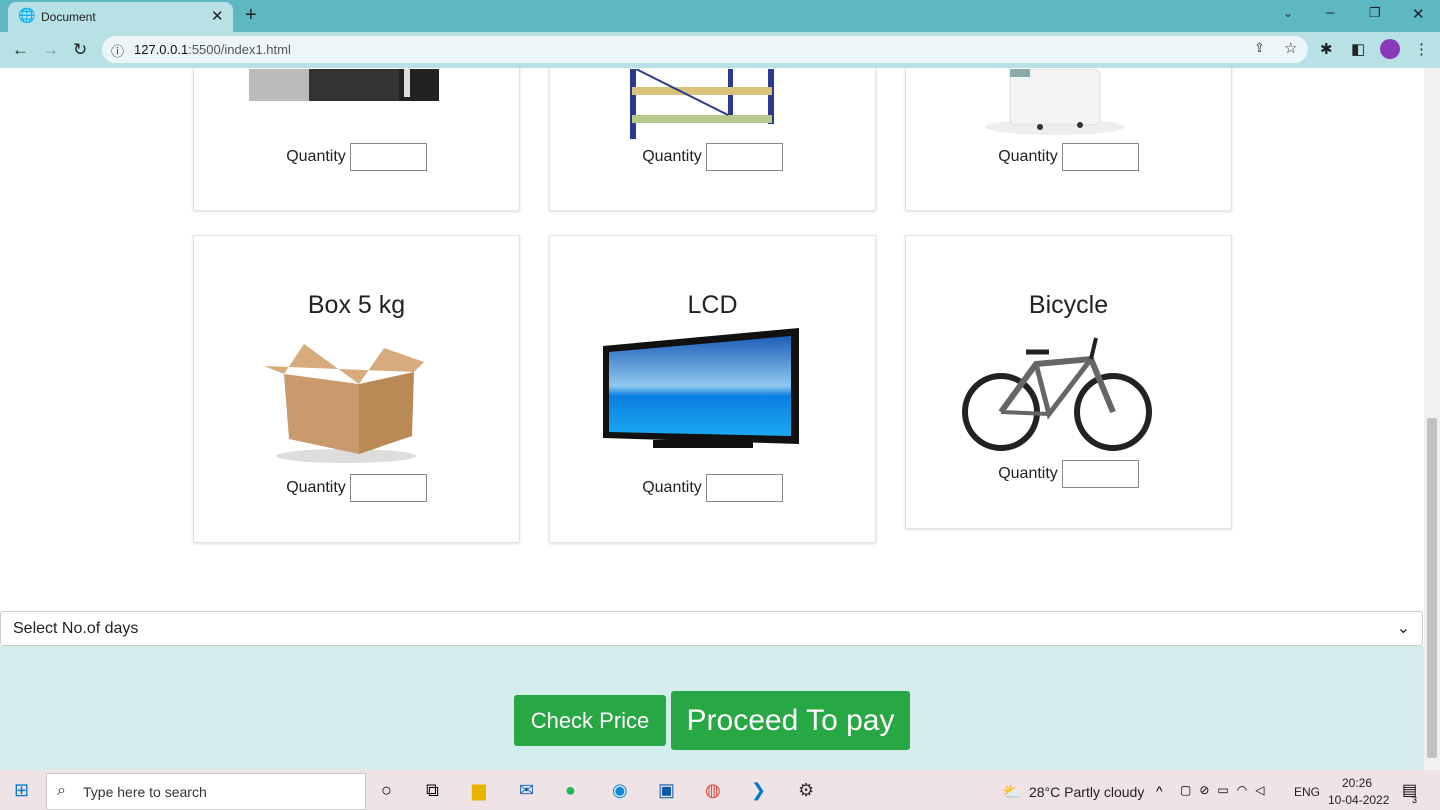 This screenshot has height=810, width=1440. What do you see at coordinates (76, 628) in the screenshot?
I see `days-select-value: Select No.of days` at bounding box center [76, 628].